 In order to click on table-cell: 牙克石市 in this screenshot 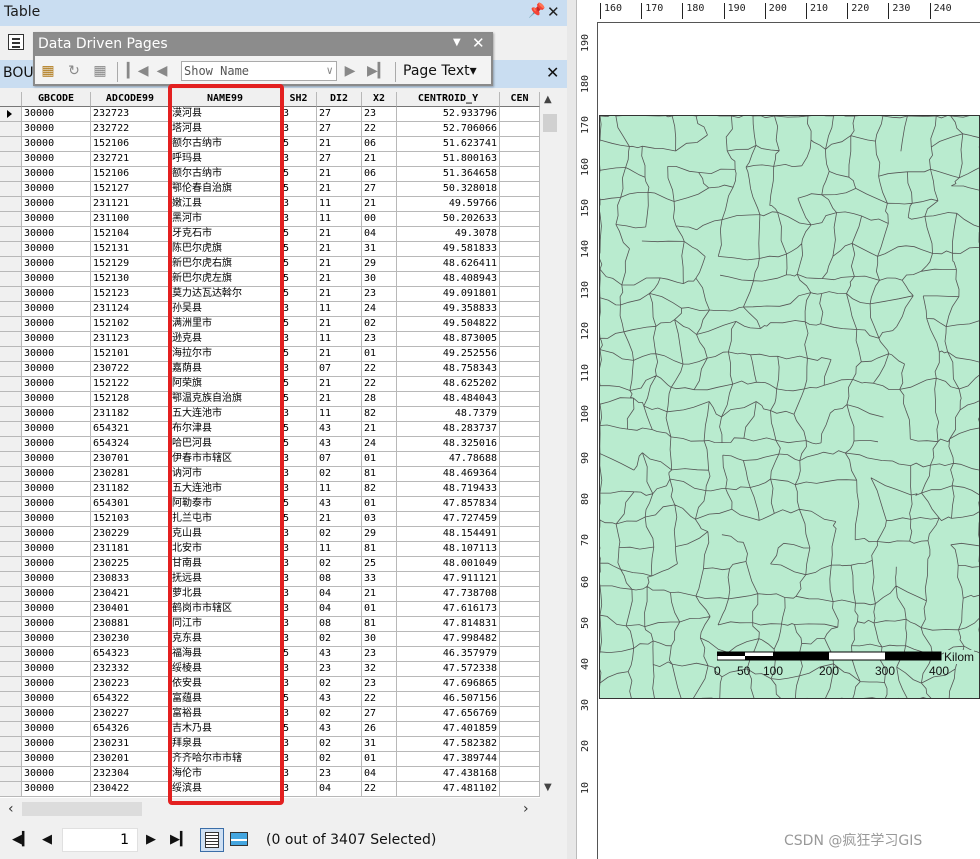, I will do `click(225, 234)`.